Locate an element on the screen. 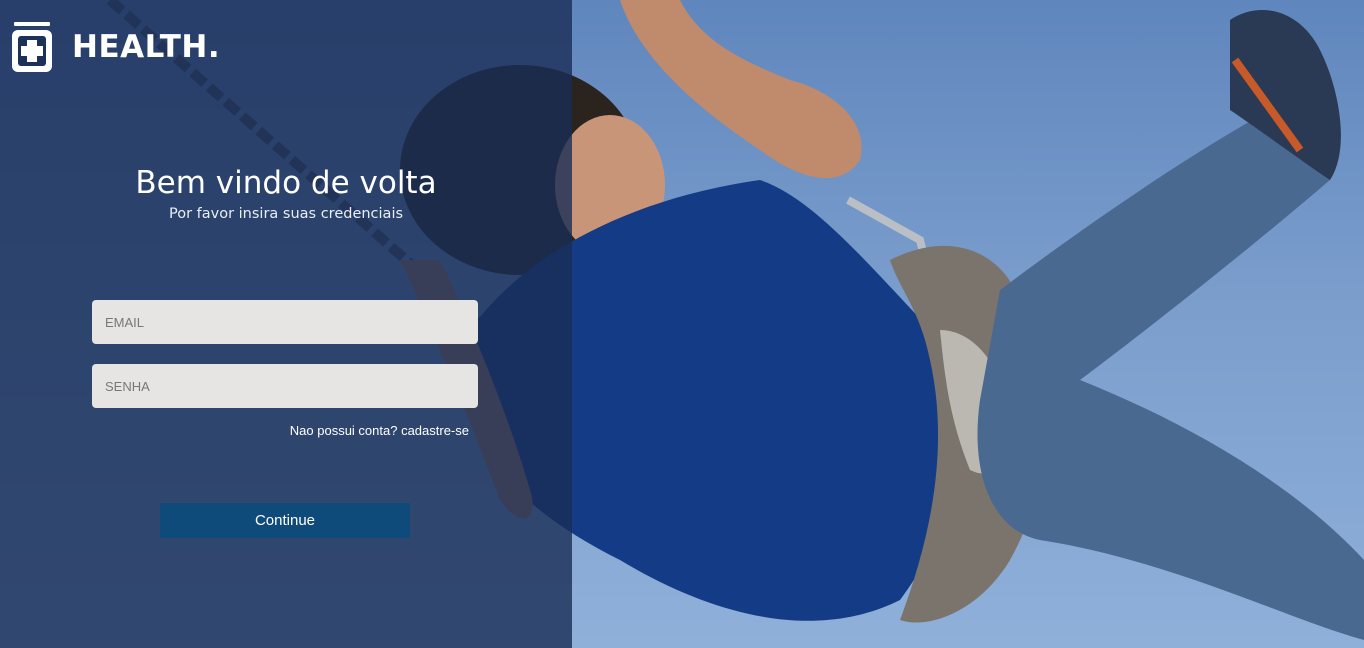 This screenshot has height=648, width=1364. medicine-cross-icon is located at coordinates (32, 47).